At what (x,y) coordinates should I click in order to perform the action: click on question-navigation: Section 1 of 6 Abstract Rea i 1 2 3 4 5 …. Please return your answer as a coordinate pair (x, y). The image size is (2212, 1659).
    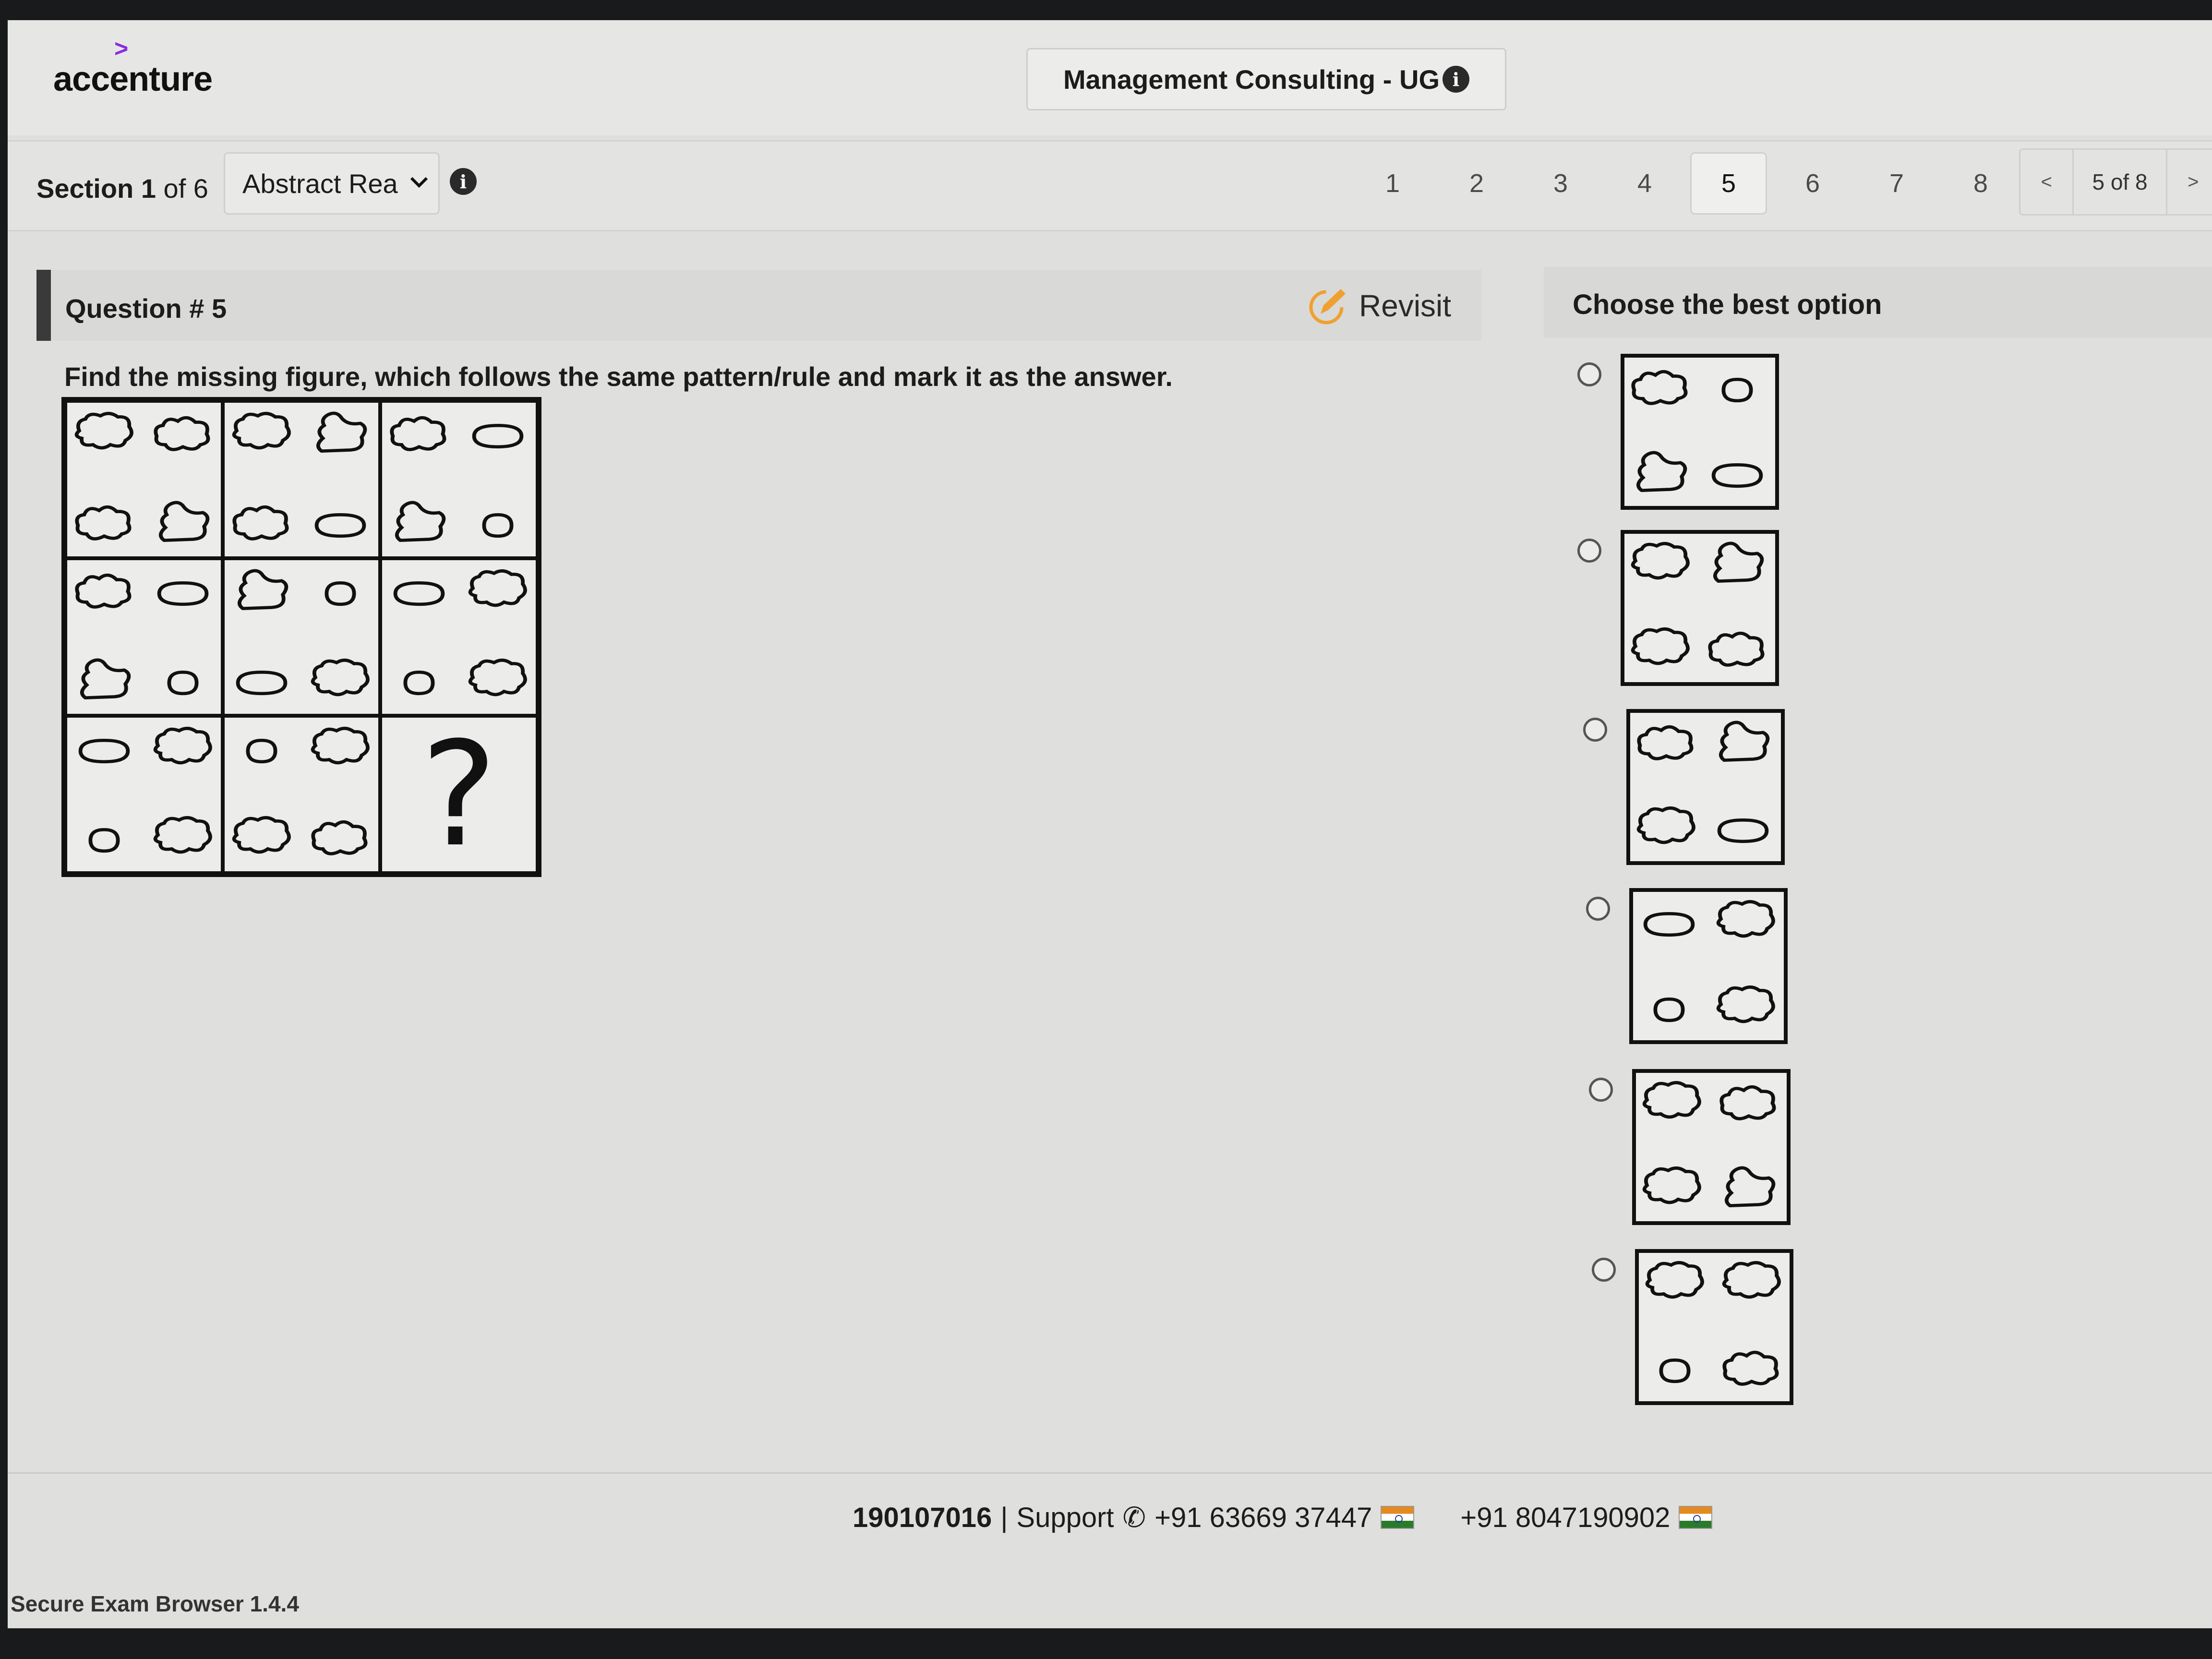
    Looking at the image, I should click on (1110, 185).